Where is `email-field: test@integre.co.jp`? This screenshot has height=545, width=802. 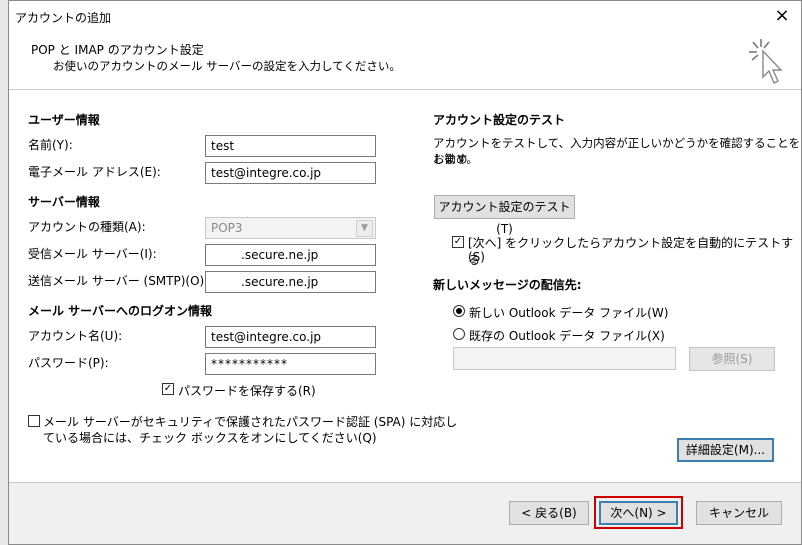 email-field: test@integre.co.jp is located at coordinates (290, 173).